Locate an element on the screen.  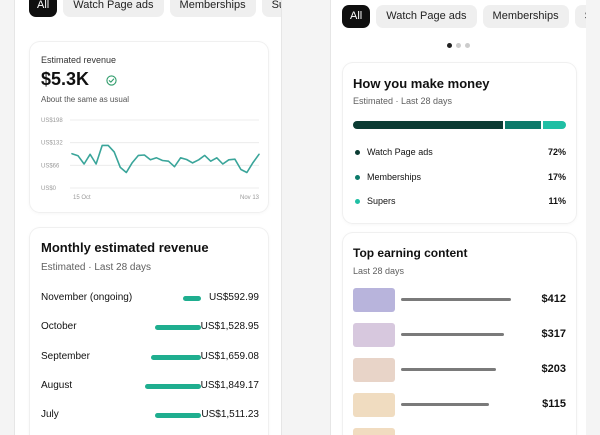
x-tick-label: Nov 13 is located at coordinates (250, 198).